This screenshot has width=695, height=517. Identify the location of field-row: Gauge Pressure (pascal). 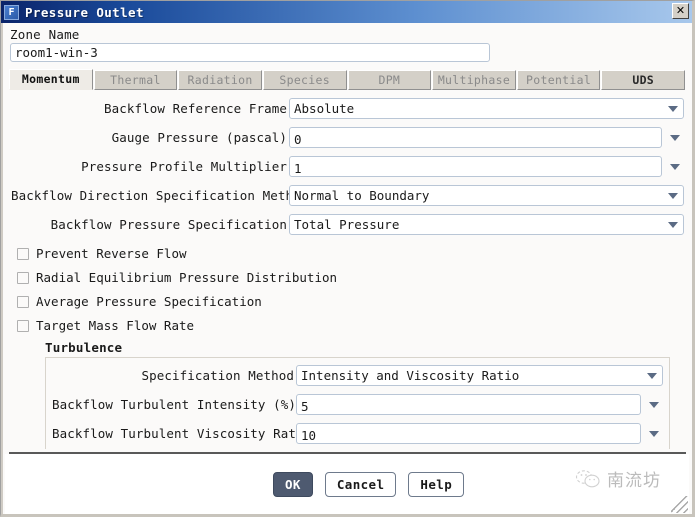
(347, 138).